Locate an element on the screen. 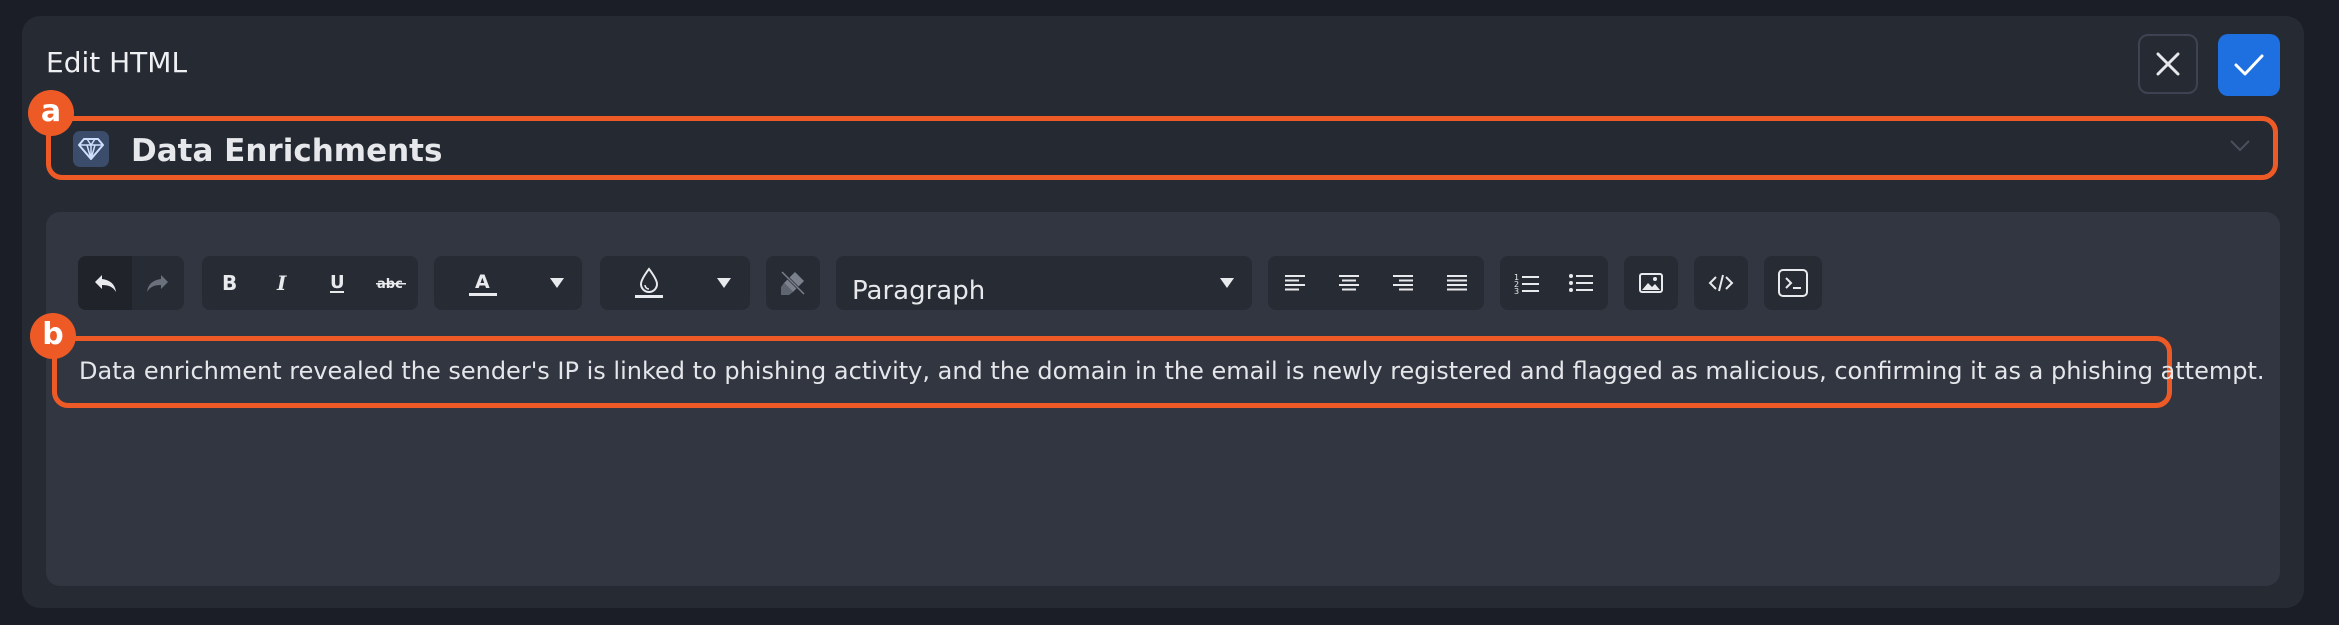  check-icon is located at coordinates (2249, 65).